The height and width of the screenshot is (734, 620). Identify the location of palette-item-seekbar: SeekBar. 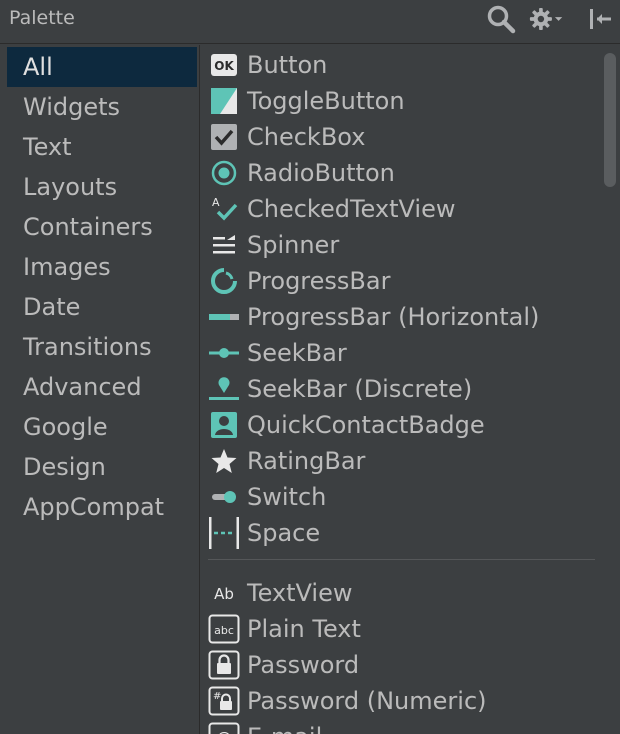
(400, 353).